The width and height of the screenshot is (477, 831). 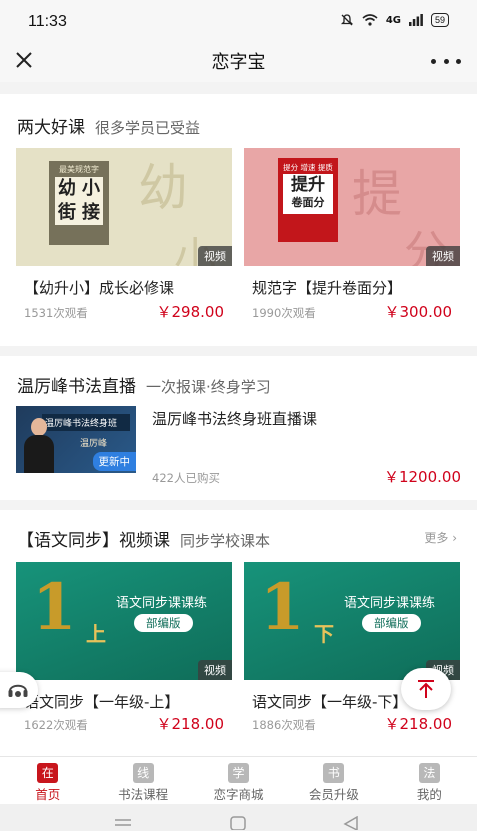 I want to click on menu-icon, so click(x=123, y=824).